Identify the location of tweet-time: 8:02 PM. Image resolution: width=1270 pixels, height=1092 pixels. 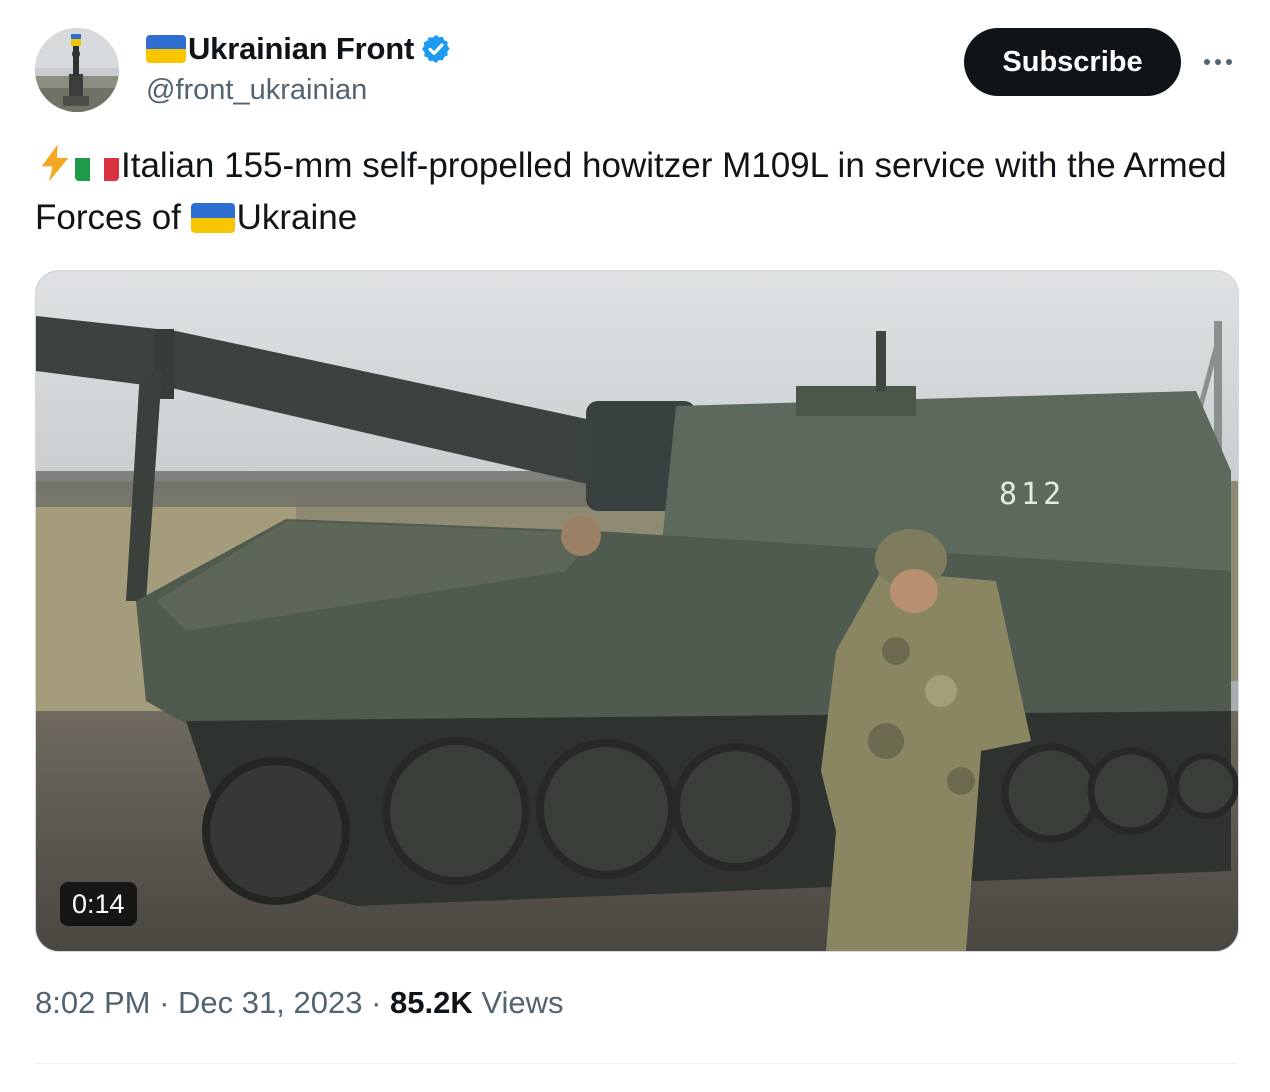
(92, 1002).